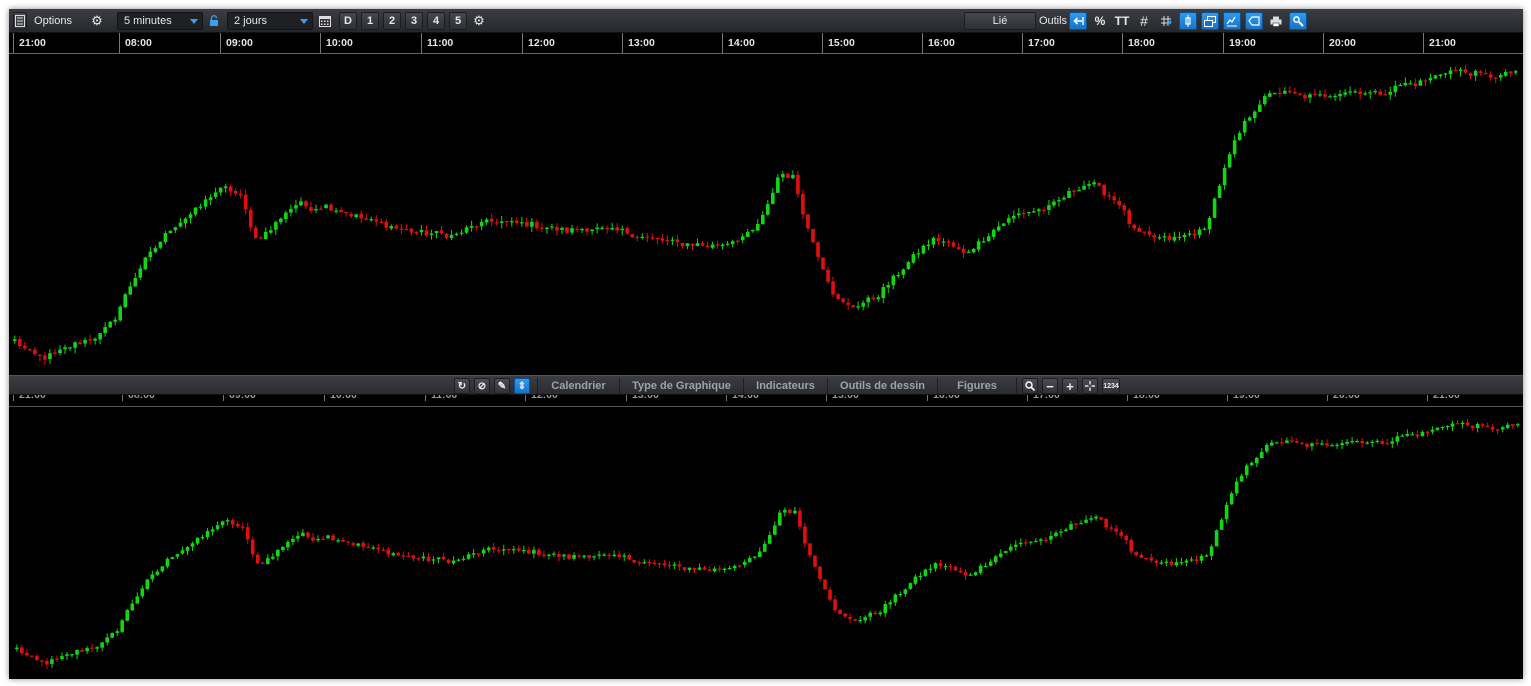 The height and width of the screenshot is (686, 1531). Describe the element at coordinates (479, 21) in the screenshot. I see `settings-gear-icon: ⚙` at that location.